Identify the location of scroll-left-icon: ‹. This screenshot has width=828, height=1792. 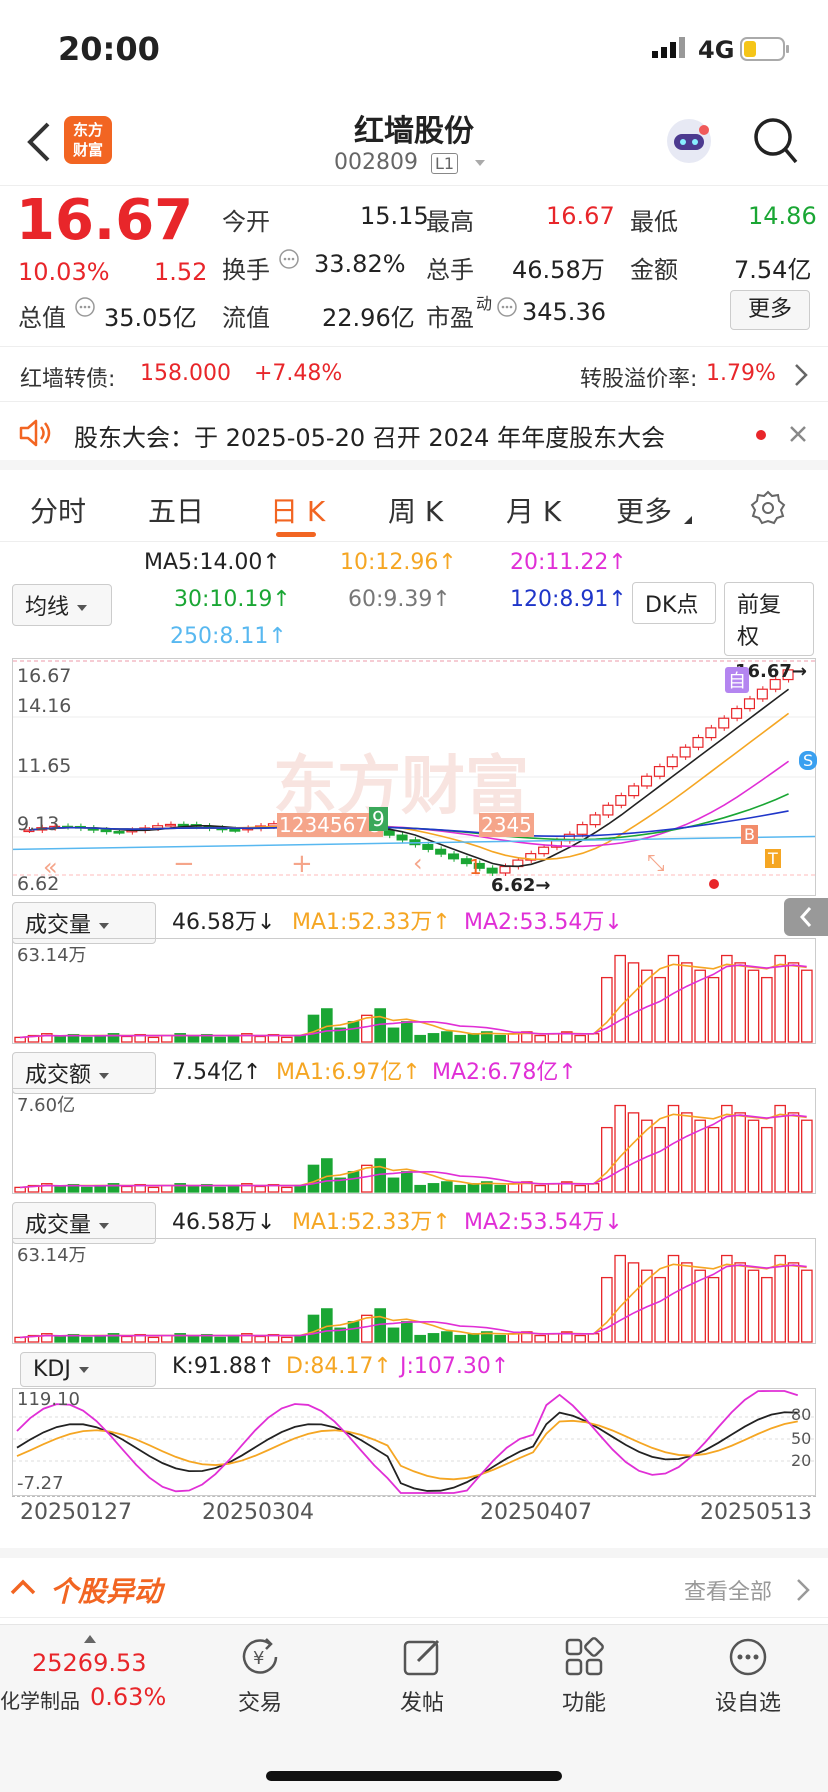
(418, 863).